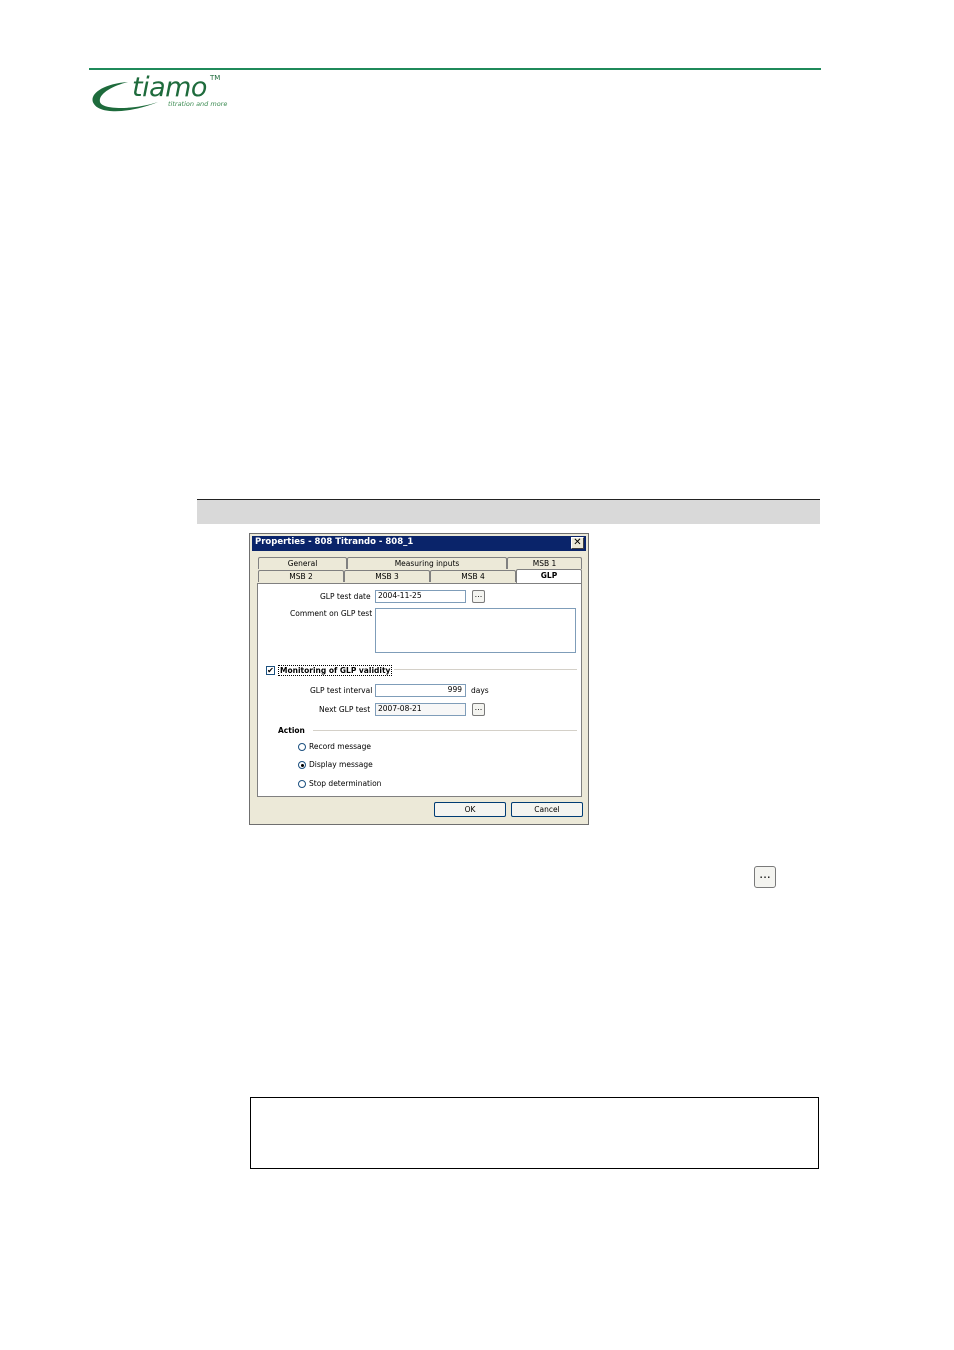  Describe the element at coordinates (341, 690) in the screenshot. I see `interval-label: GLP test interval` at that location.